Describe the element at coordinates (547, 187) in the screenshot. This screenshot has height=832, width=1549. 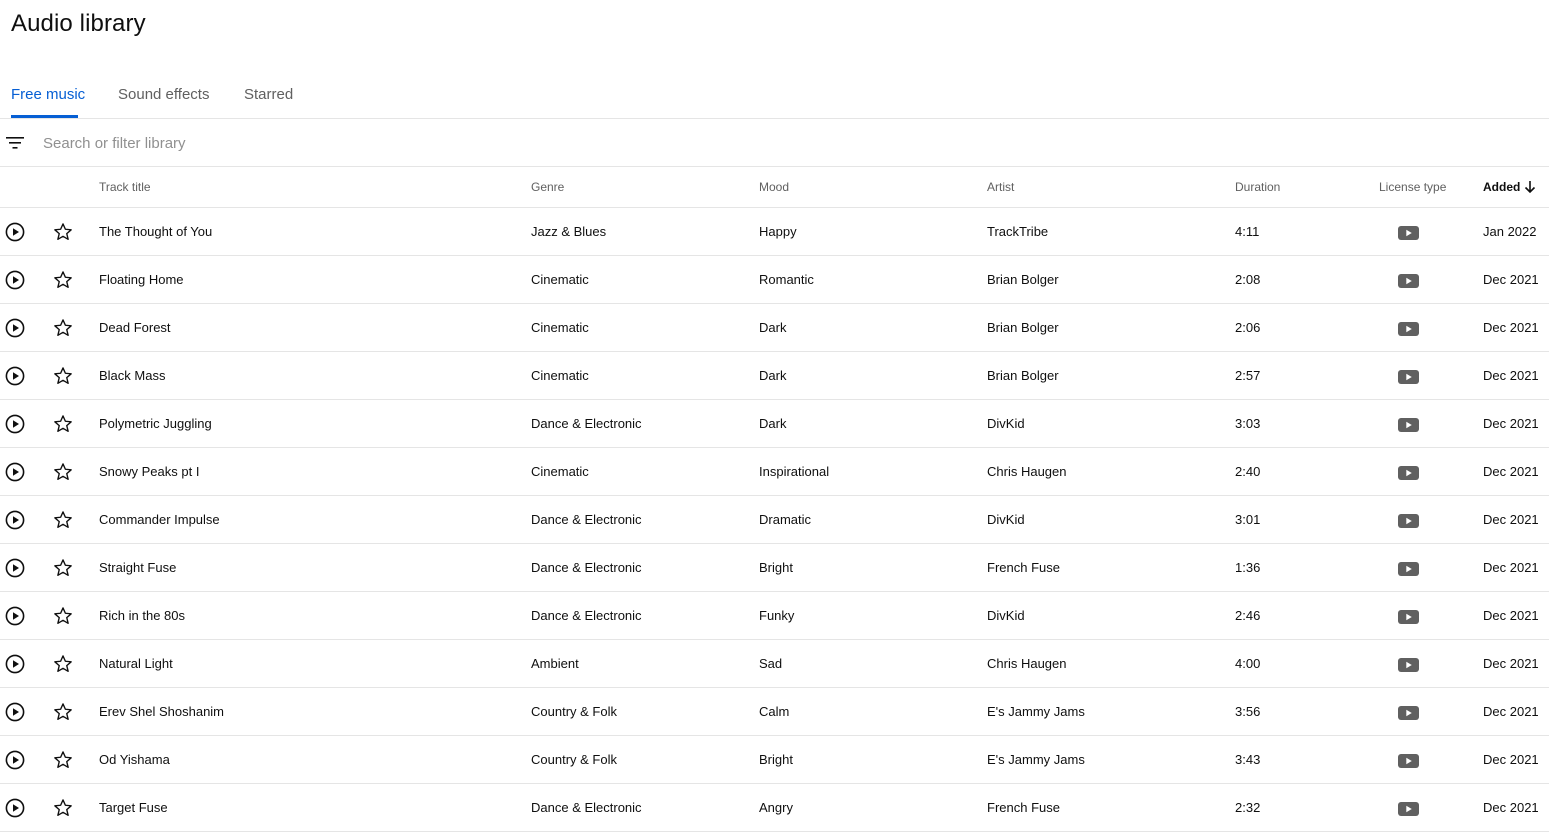
I see `column-header-genre: Genre` at that location.